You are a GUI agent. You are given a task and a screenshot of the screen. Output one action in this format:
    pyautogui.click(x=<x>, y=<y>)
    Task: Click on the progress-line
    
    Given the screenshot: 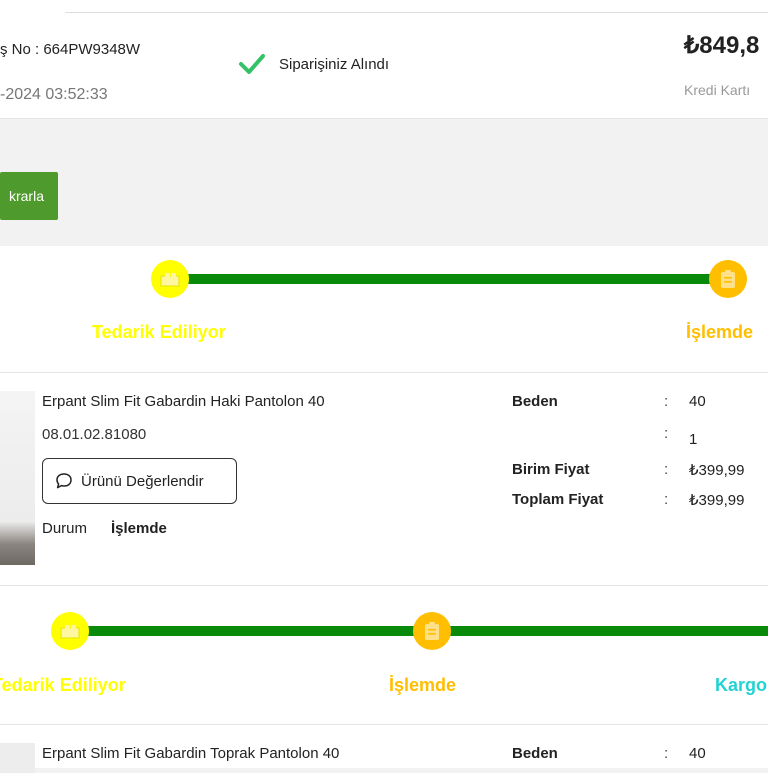 What is the action you would take?
    pyautogui.click(x=449, y=279)
    